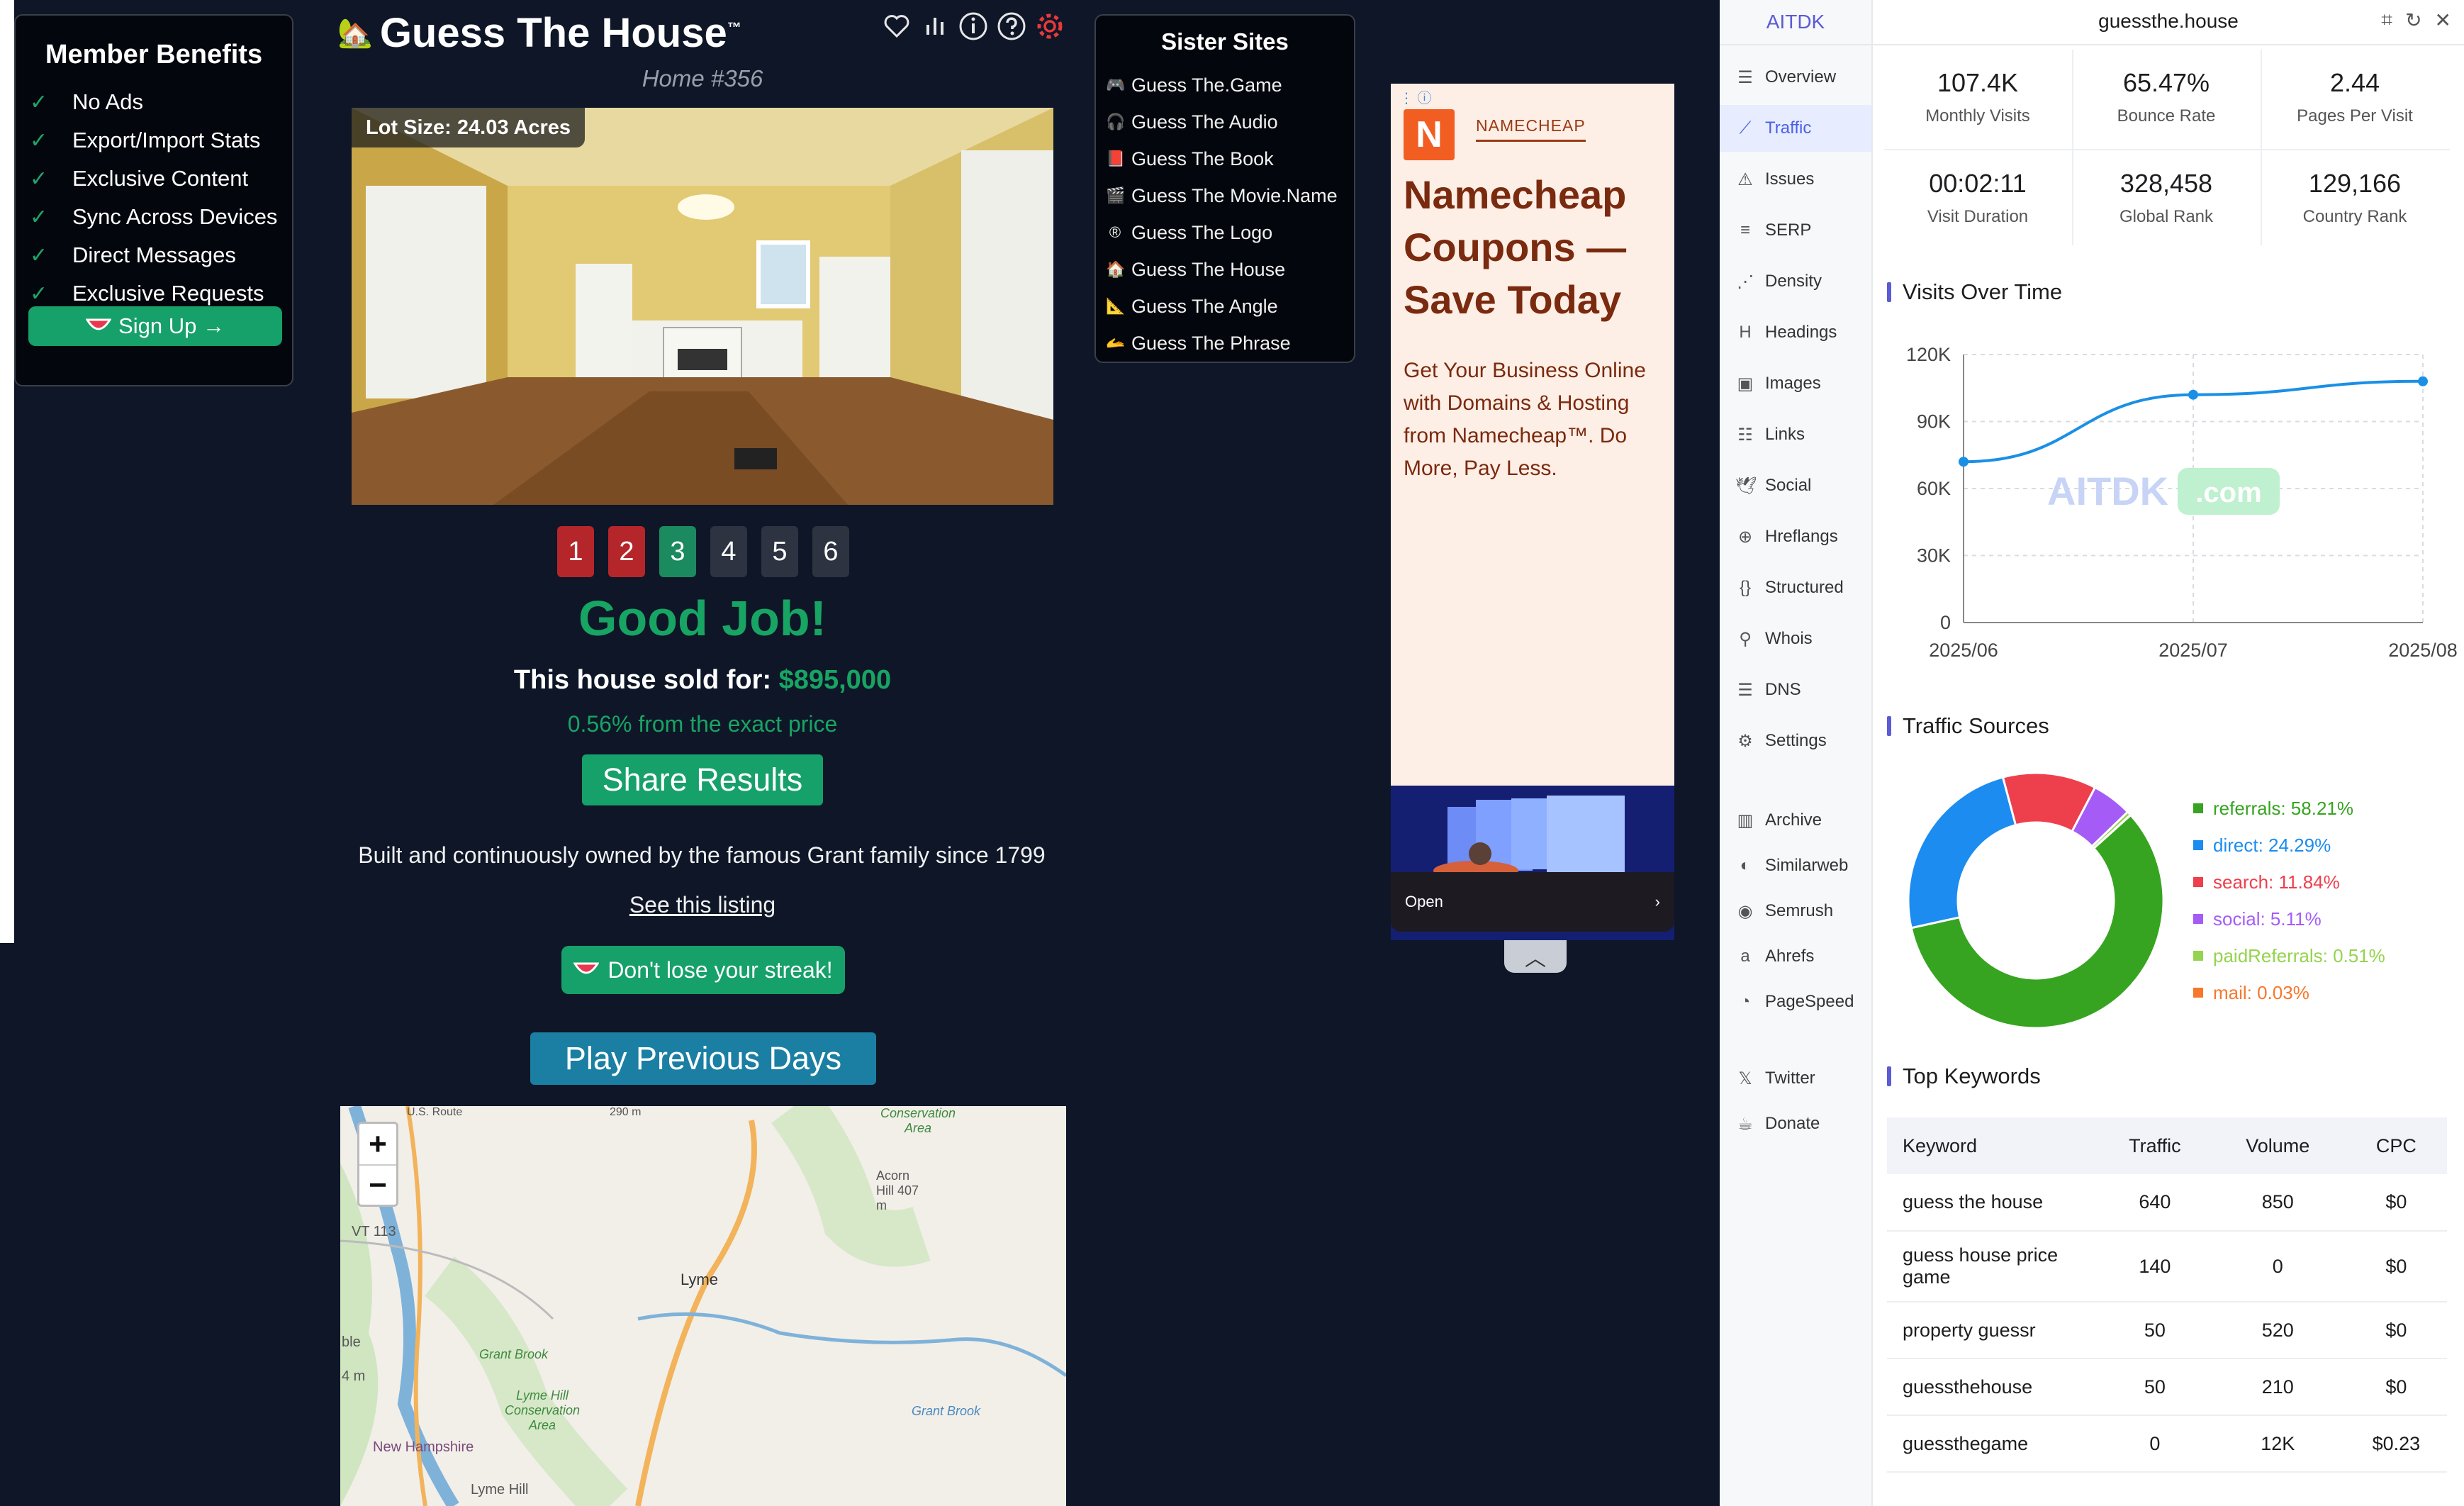 Image resolution: width=2464 pixels, height=1506 pixels. Describe the element at coordinates (514, 1354) in the screenshot. I see `map-label: Grant Brook` at that location.